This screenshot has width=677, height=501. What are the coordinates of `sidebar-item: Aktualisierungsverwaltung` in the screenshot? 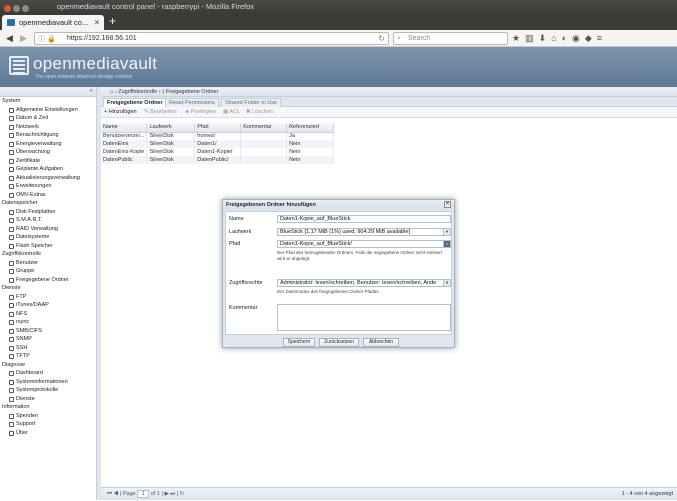 It's located at (48, 178).